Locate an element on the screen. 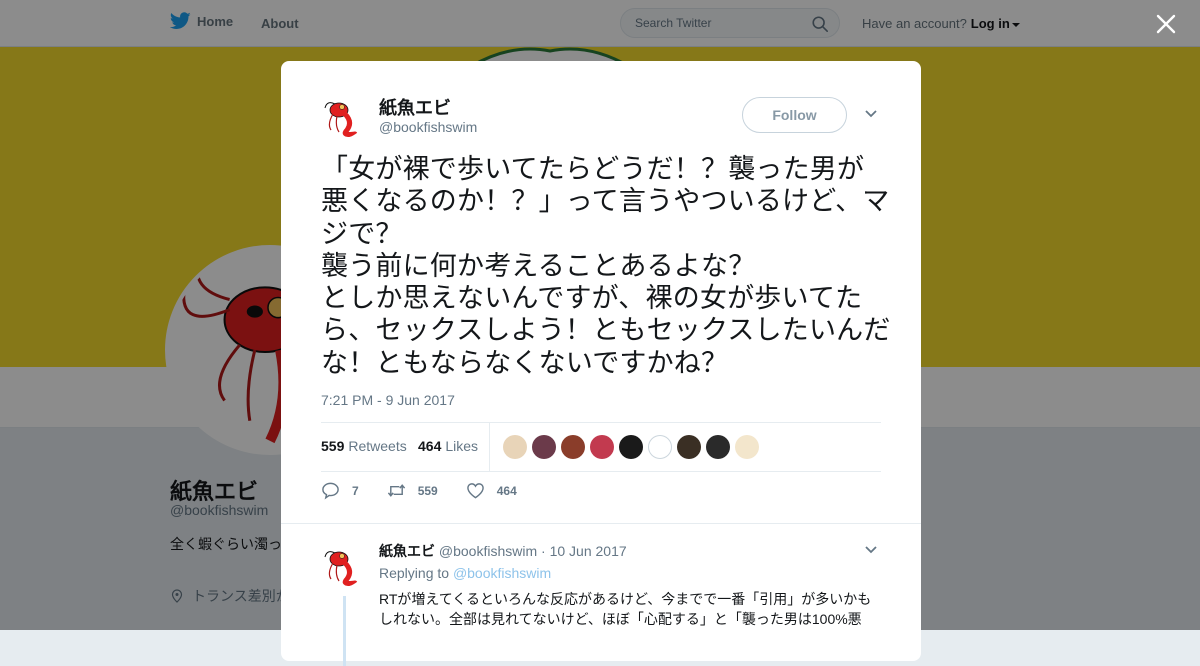 The width and height of the screenshot is (1200, 666). replying-to-line: Replying to @bookfishswim is located at coordinates (465, 573).